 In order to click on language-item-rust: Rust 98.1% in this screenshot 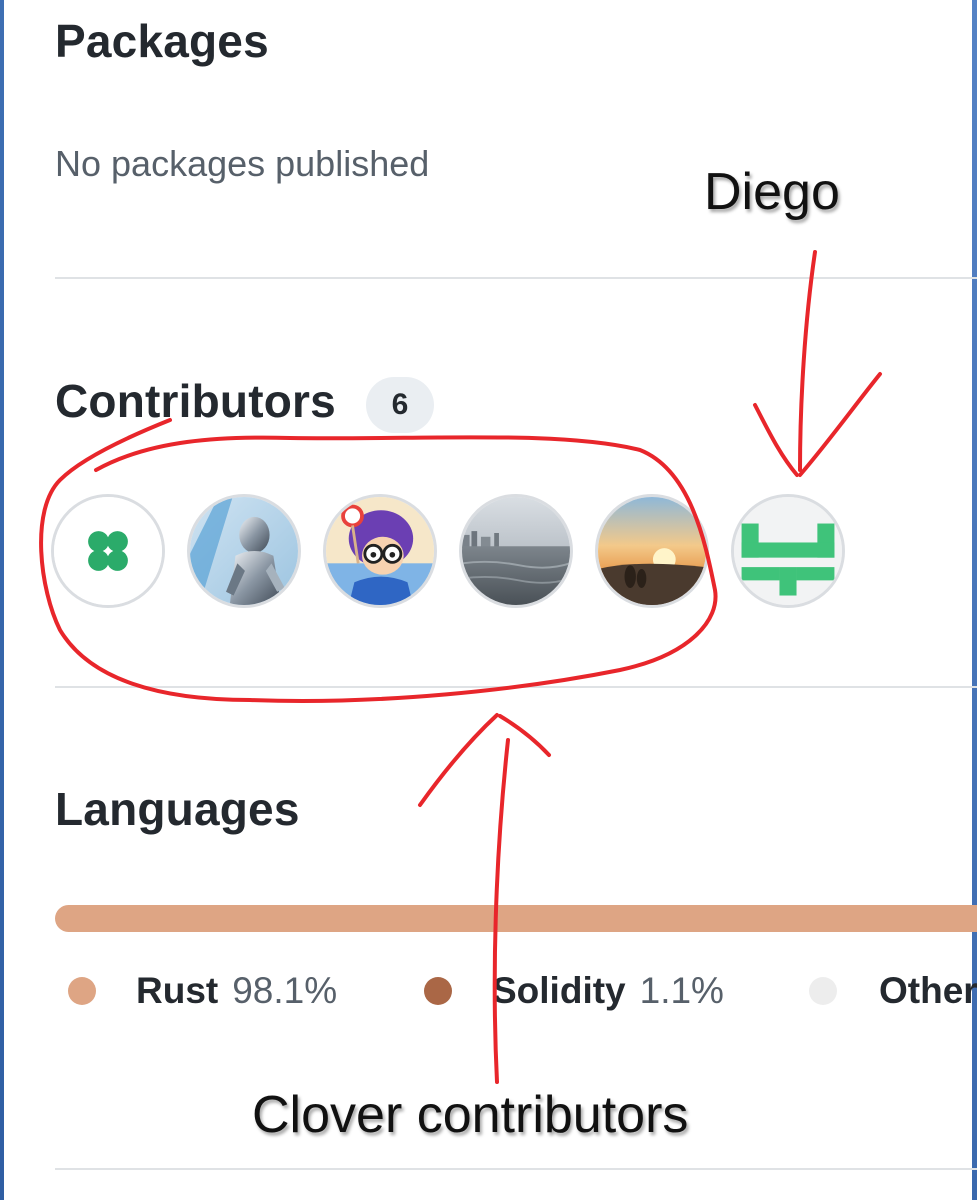, I will do `click(202, 991)`.